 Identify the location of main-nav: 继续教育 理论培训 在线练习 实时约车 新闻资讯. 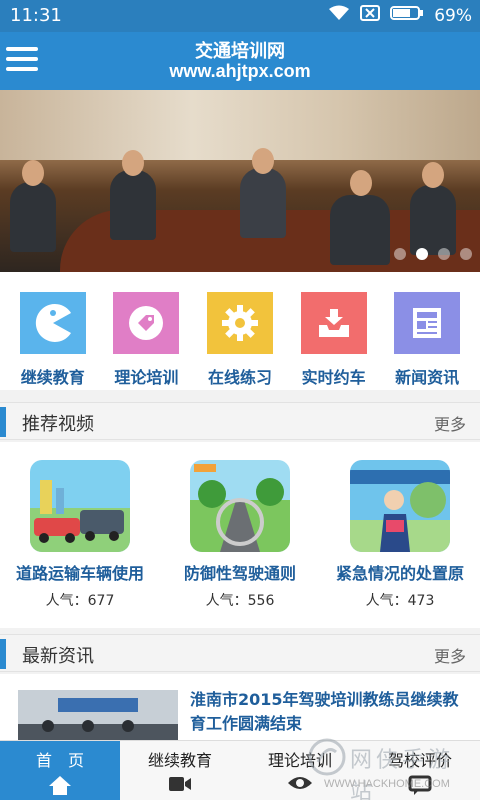
(240, 331).